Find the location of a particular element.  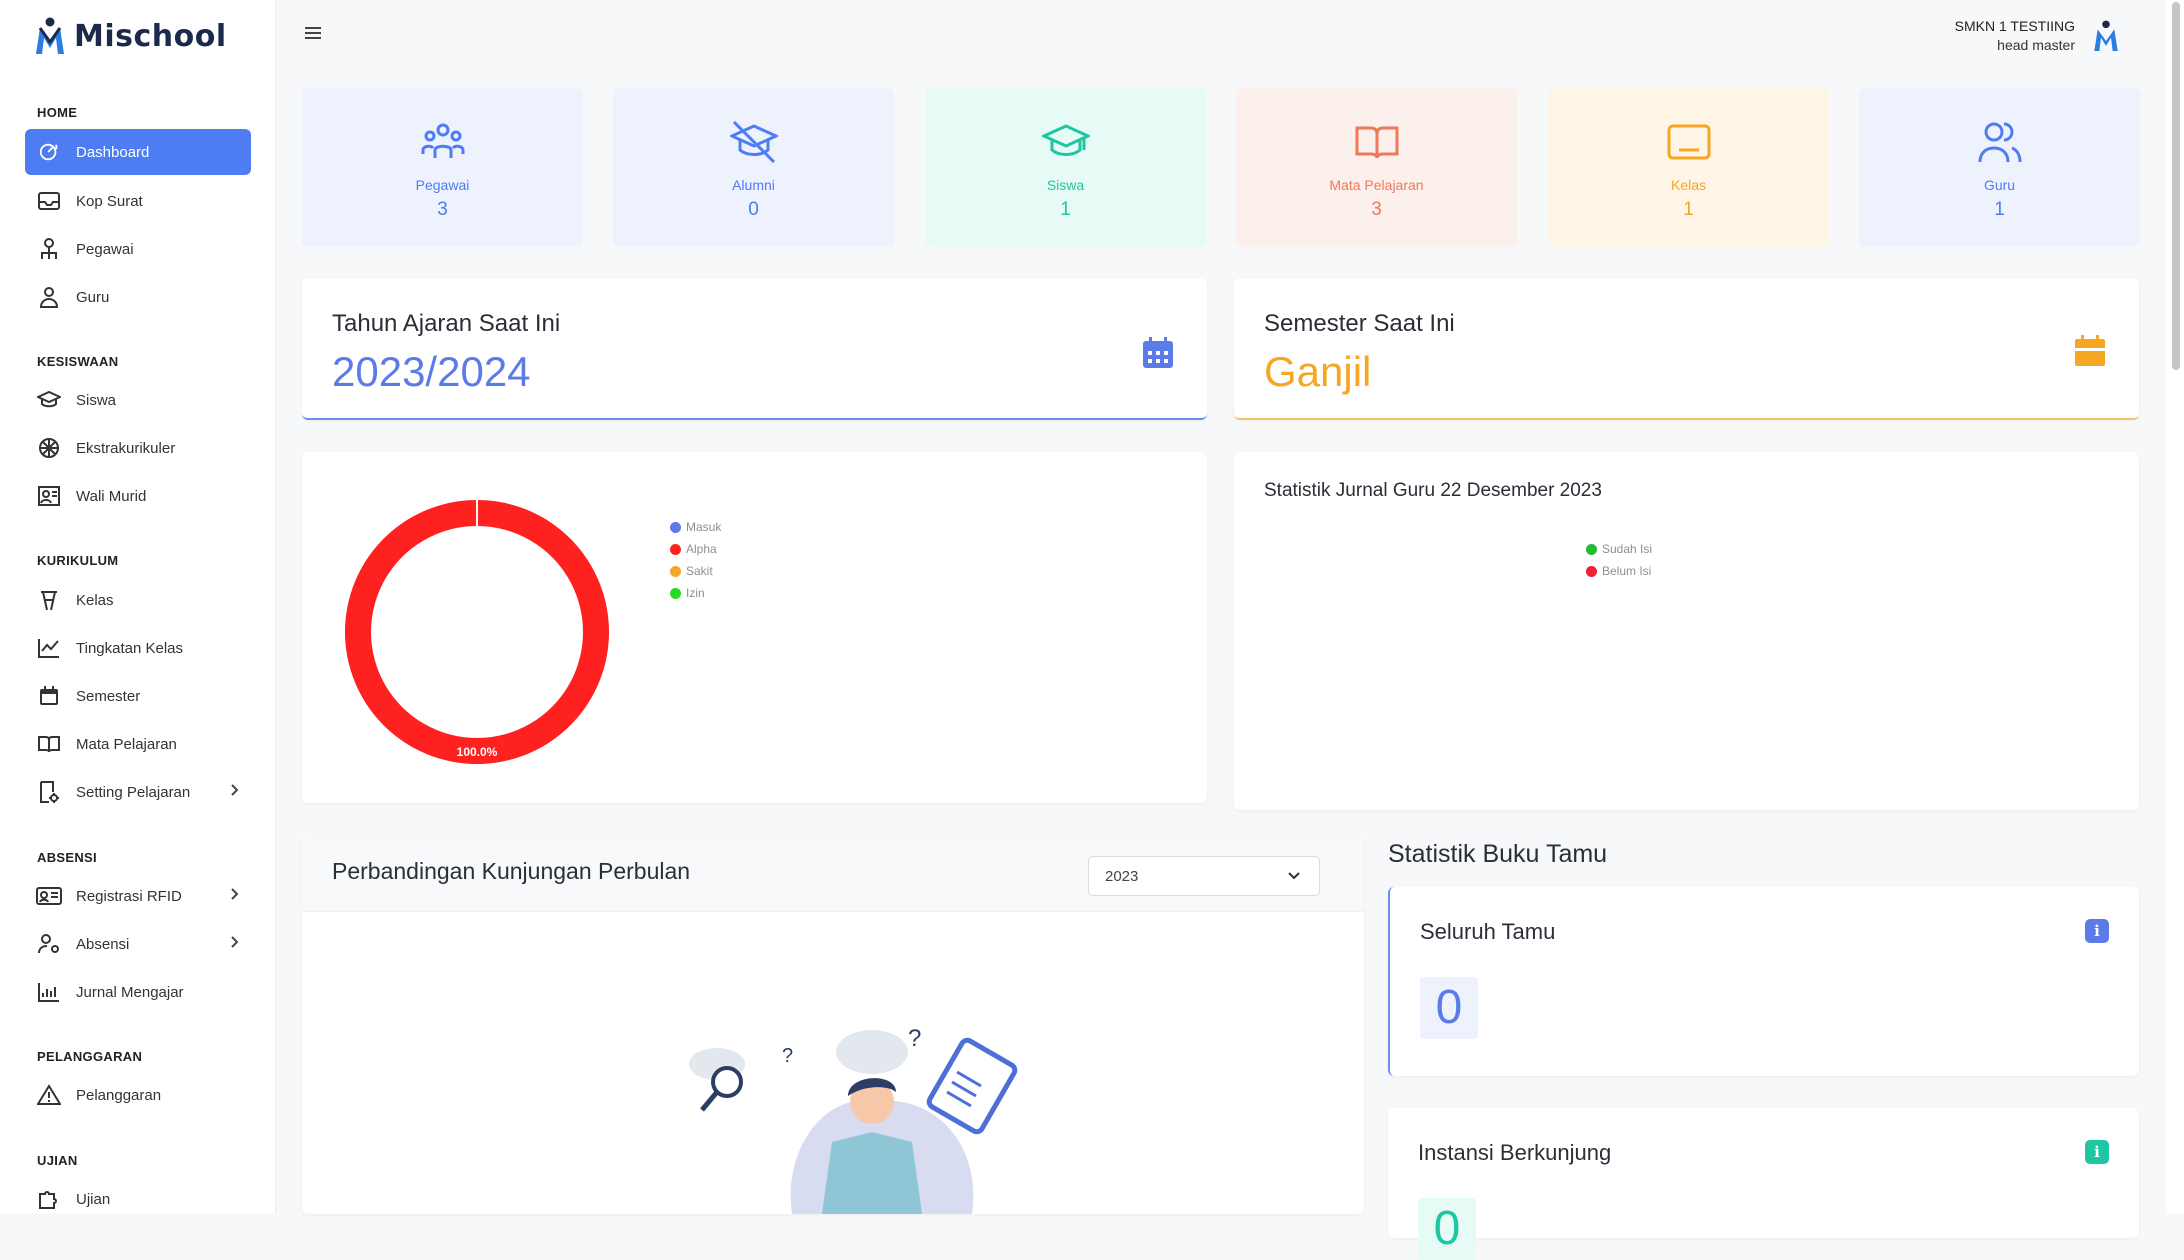

instansi-berkunjung-label: Instansi Berkunjung is located at coordinates (1515, 1152).